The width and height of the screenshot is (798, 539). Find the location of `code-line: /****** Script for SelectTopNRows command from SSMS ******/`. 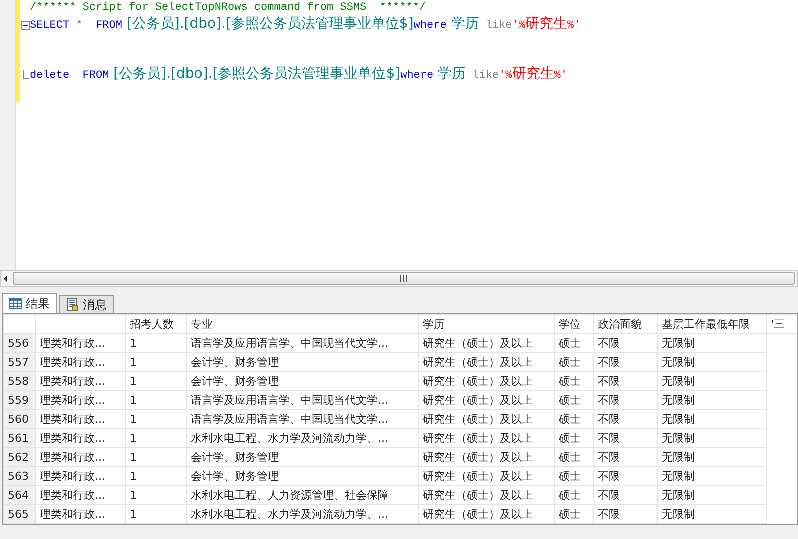

code-line: /****** Script for SelectTopNRows command from SSMS ******/ is located at coordinates (228, 8).